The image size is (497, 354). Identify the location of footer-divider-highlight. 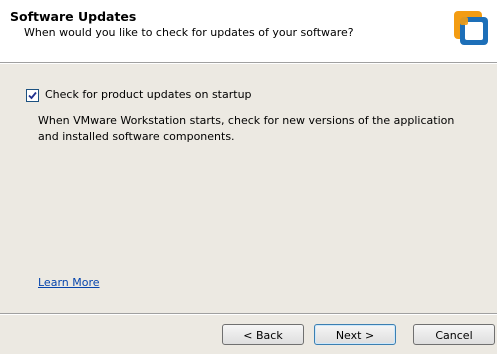
(248, 314).